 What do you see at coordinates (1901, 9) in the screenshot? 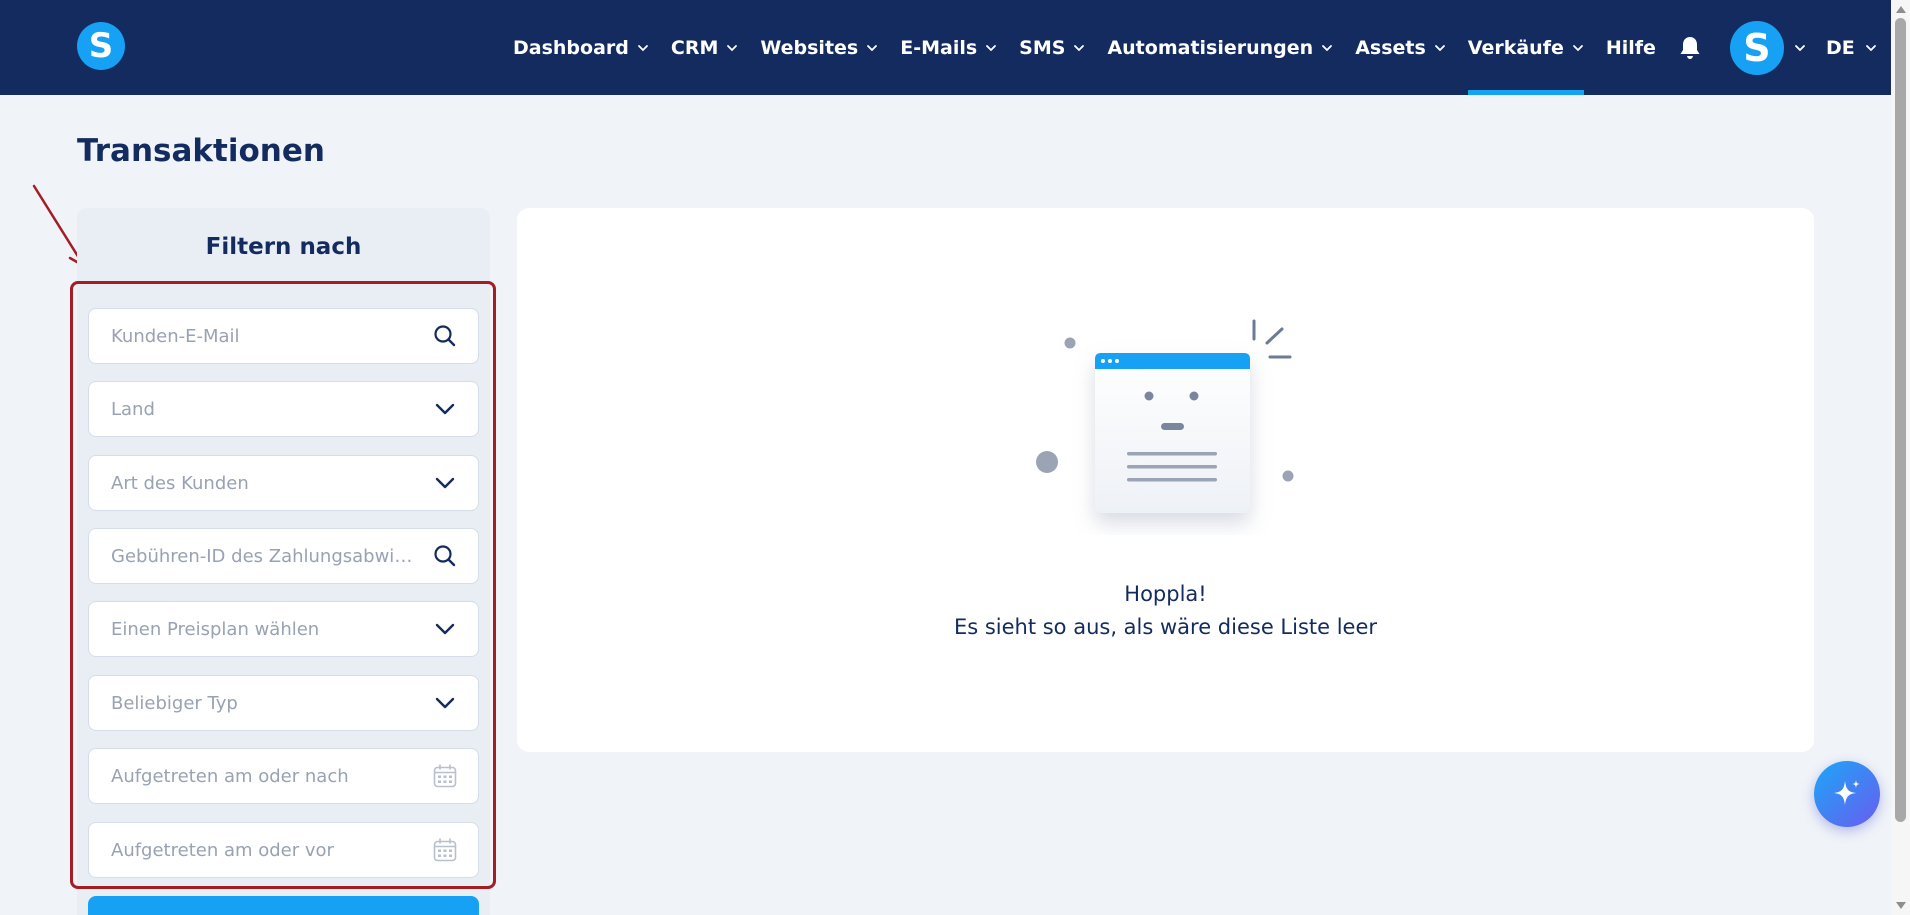
I see `scroll-up-arrow-icon` at bounding box center [1901, 9].